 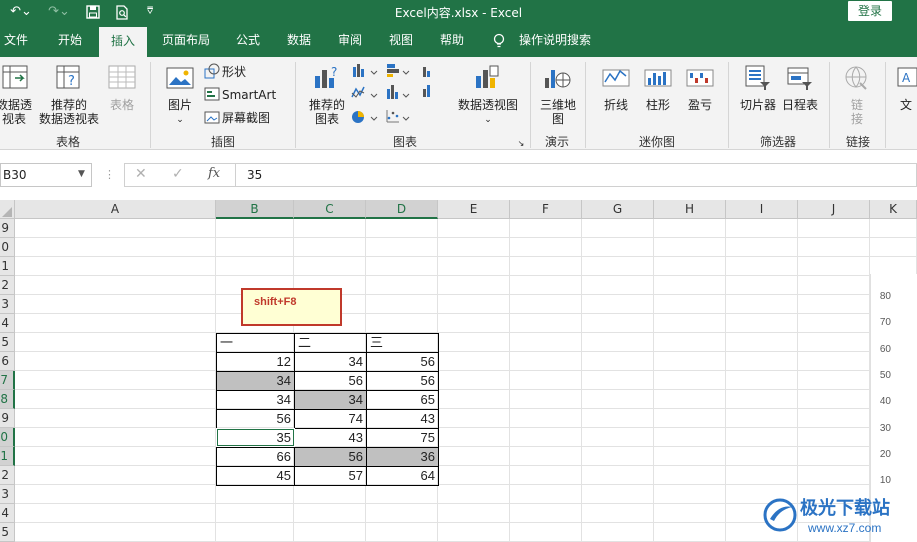 I want to click on table-cell: 75, so click(x=402, y=438).